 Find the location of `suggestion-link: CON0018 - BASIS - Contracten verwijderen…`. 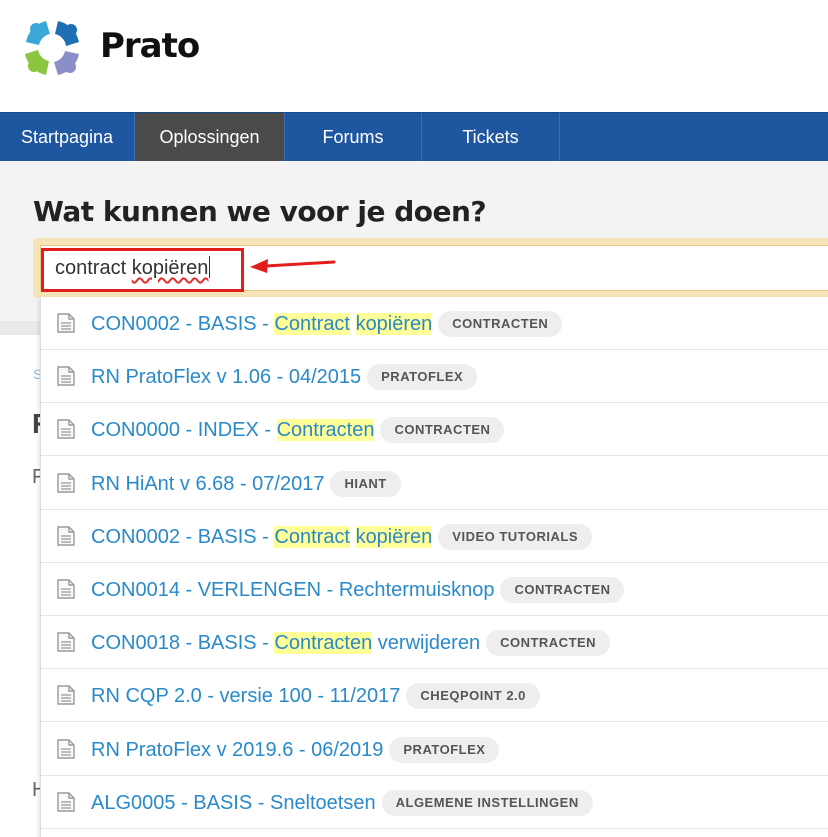

suggestion-link: CON0018 - BASIS - Contracten verwijderen… is located at coordinates (351, 643).